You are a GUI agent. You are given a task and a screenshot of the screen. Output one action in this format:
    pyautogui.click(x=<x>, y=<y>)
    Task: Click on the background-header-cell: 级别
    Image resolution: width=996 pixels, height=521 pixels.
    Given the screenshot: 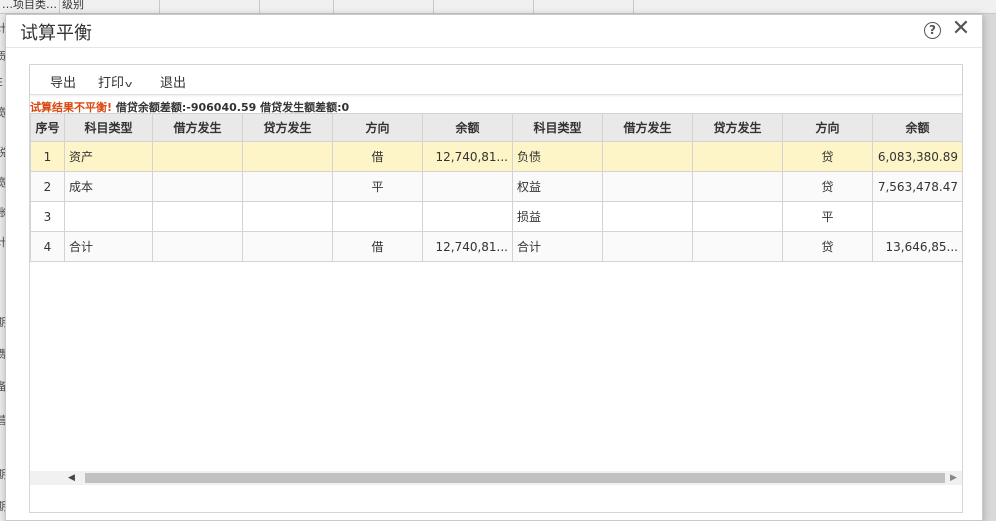 What is the action you would take?
    pyautogui.click(x=110, y=7)
    